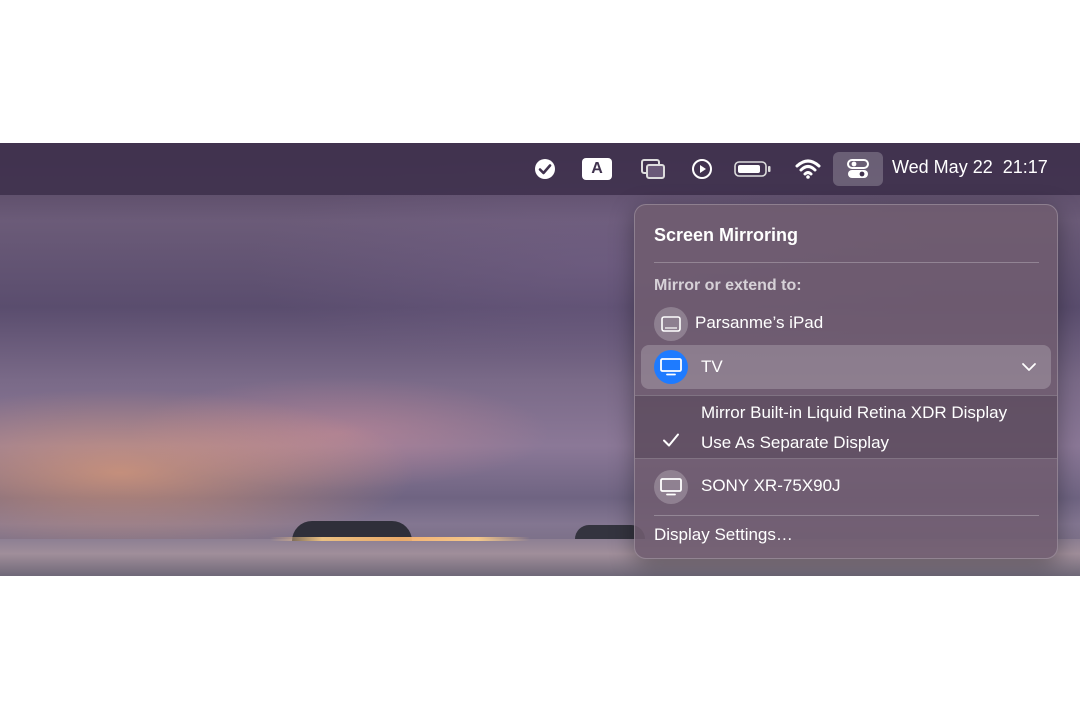 The height and width of the screenshot is (720, 1080). I want to click on device-name: SONY XR-75X90J, so click(771, 485).